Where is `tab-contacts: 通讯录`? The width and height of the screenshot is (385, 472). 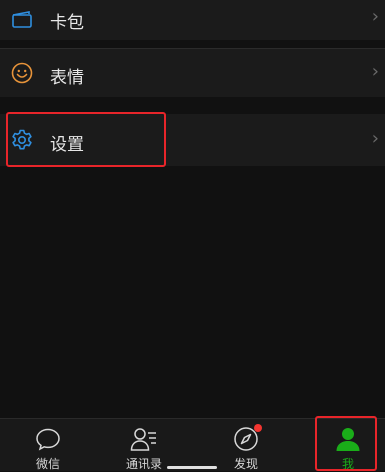
tab-contacts: 通讯录 is located at coordinates (144, 445).